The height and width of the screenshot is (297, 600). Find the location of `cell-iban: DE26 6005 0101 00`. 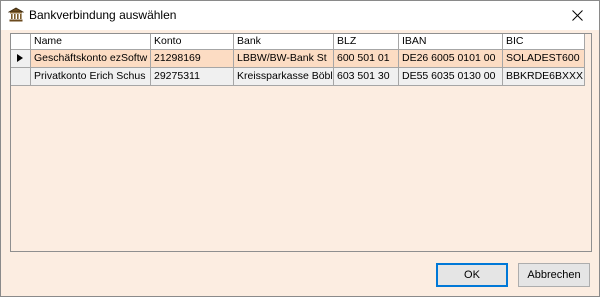

cell-iban: DE26 6005 0101 00 is located at coordinates (451, 59).